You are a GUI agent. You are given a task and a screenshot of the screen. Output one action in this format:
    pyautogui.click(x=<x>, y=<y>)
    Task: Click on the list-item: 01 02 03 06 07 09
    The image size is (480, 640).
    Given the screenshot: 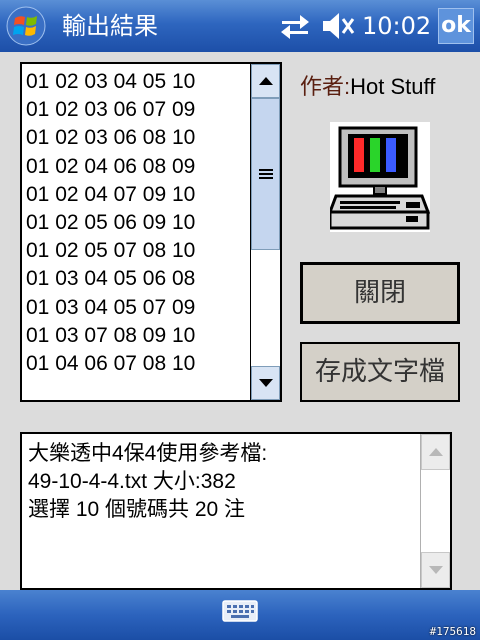 What is the action you would take?
    pyautogui.click(x=137, y=110)
    